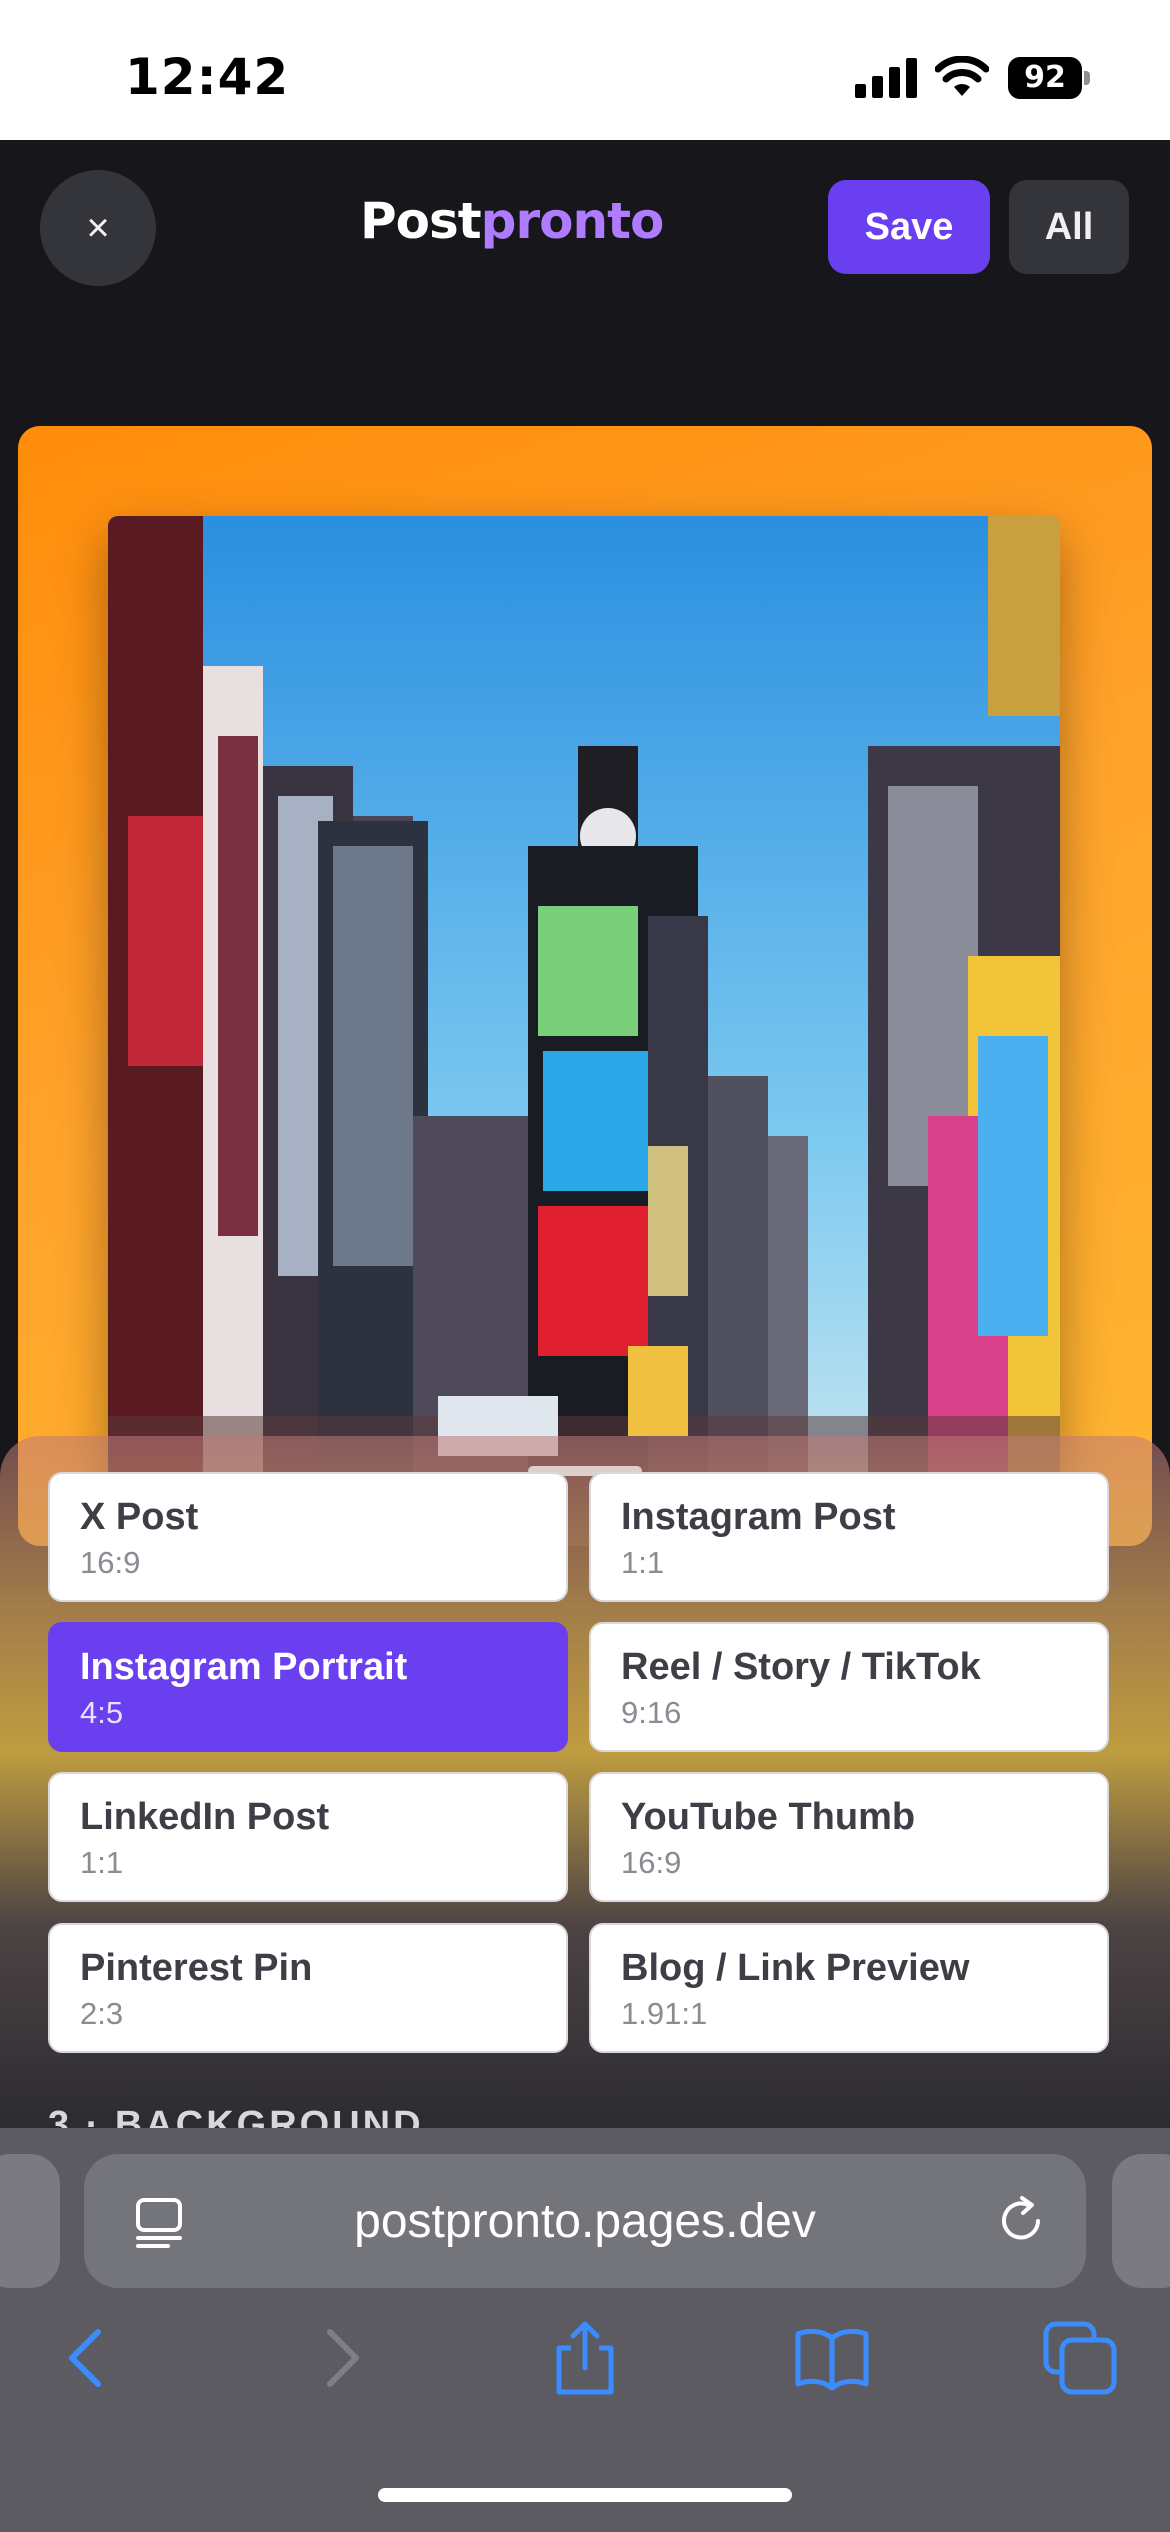 This screenshot has width=1170, height=2532. I want to click on preset-name: YouTube Thumb, so click(768, 1817).